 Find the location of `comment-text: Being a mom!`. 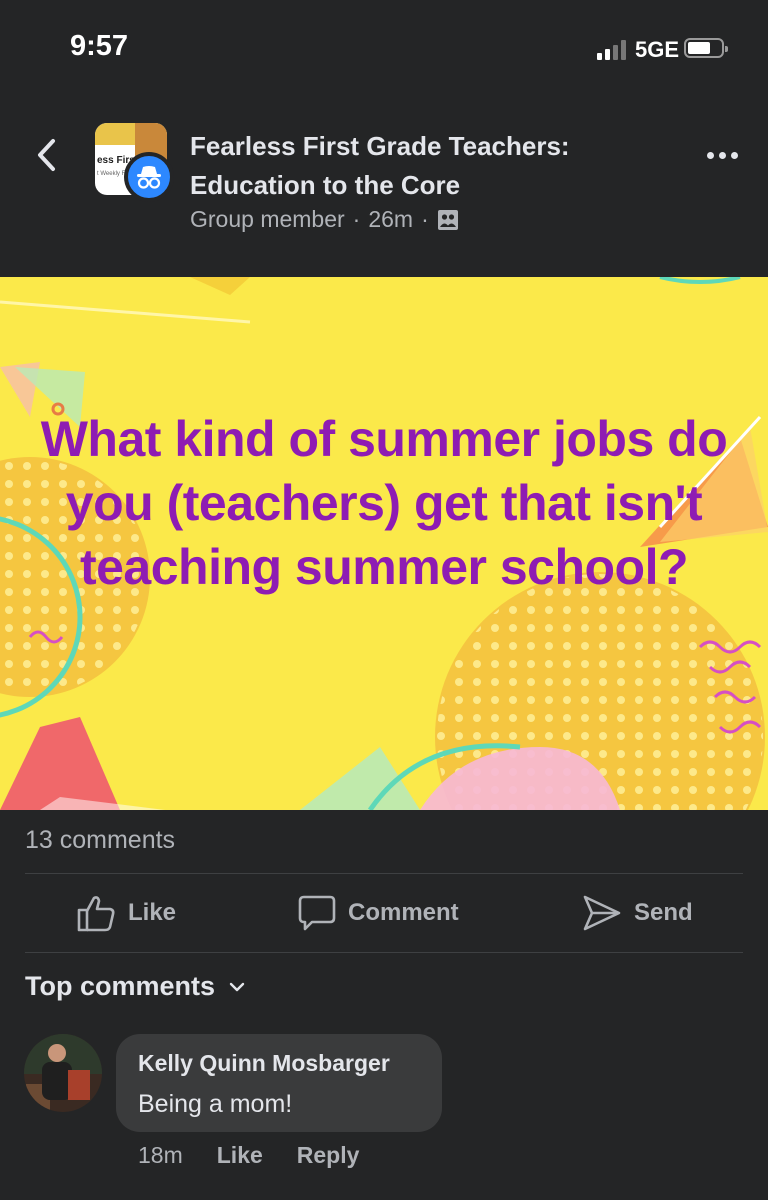

comment-text: Being a mom! is located at coordinates (215, 1104).